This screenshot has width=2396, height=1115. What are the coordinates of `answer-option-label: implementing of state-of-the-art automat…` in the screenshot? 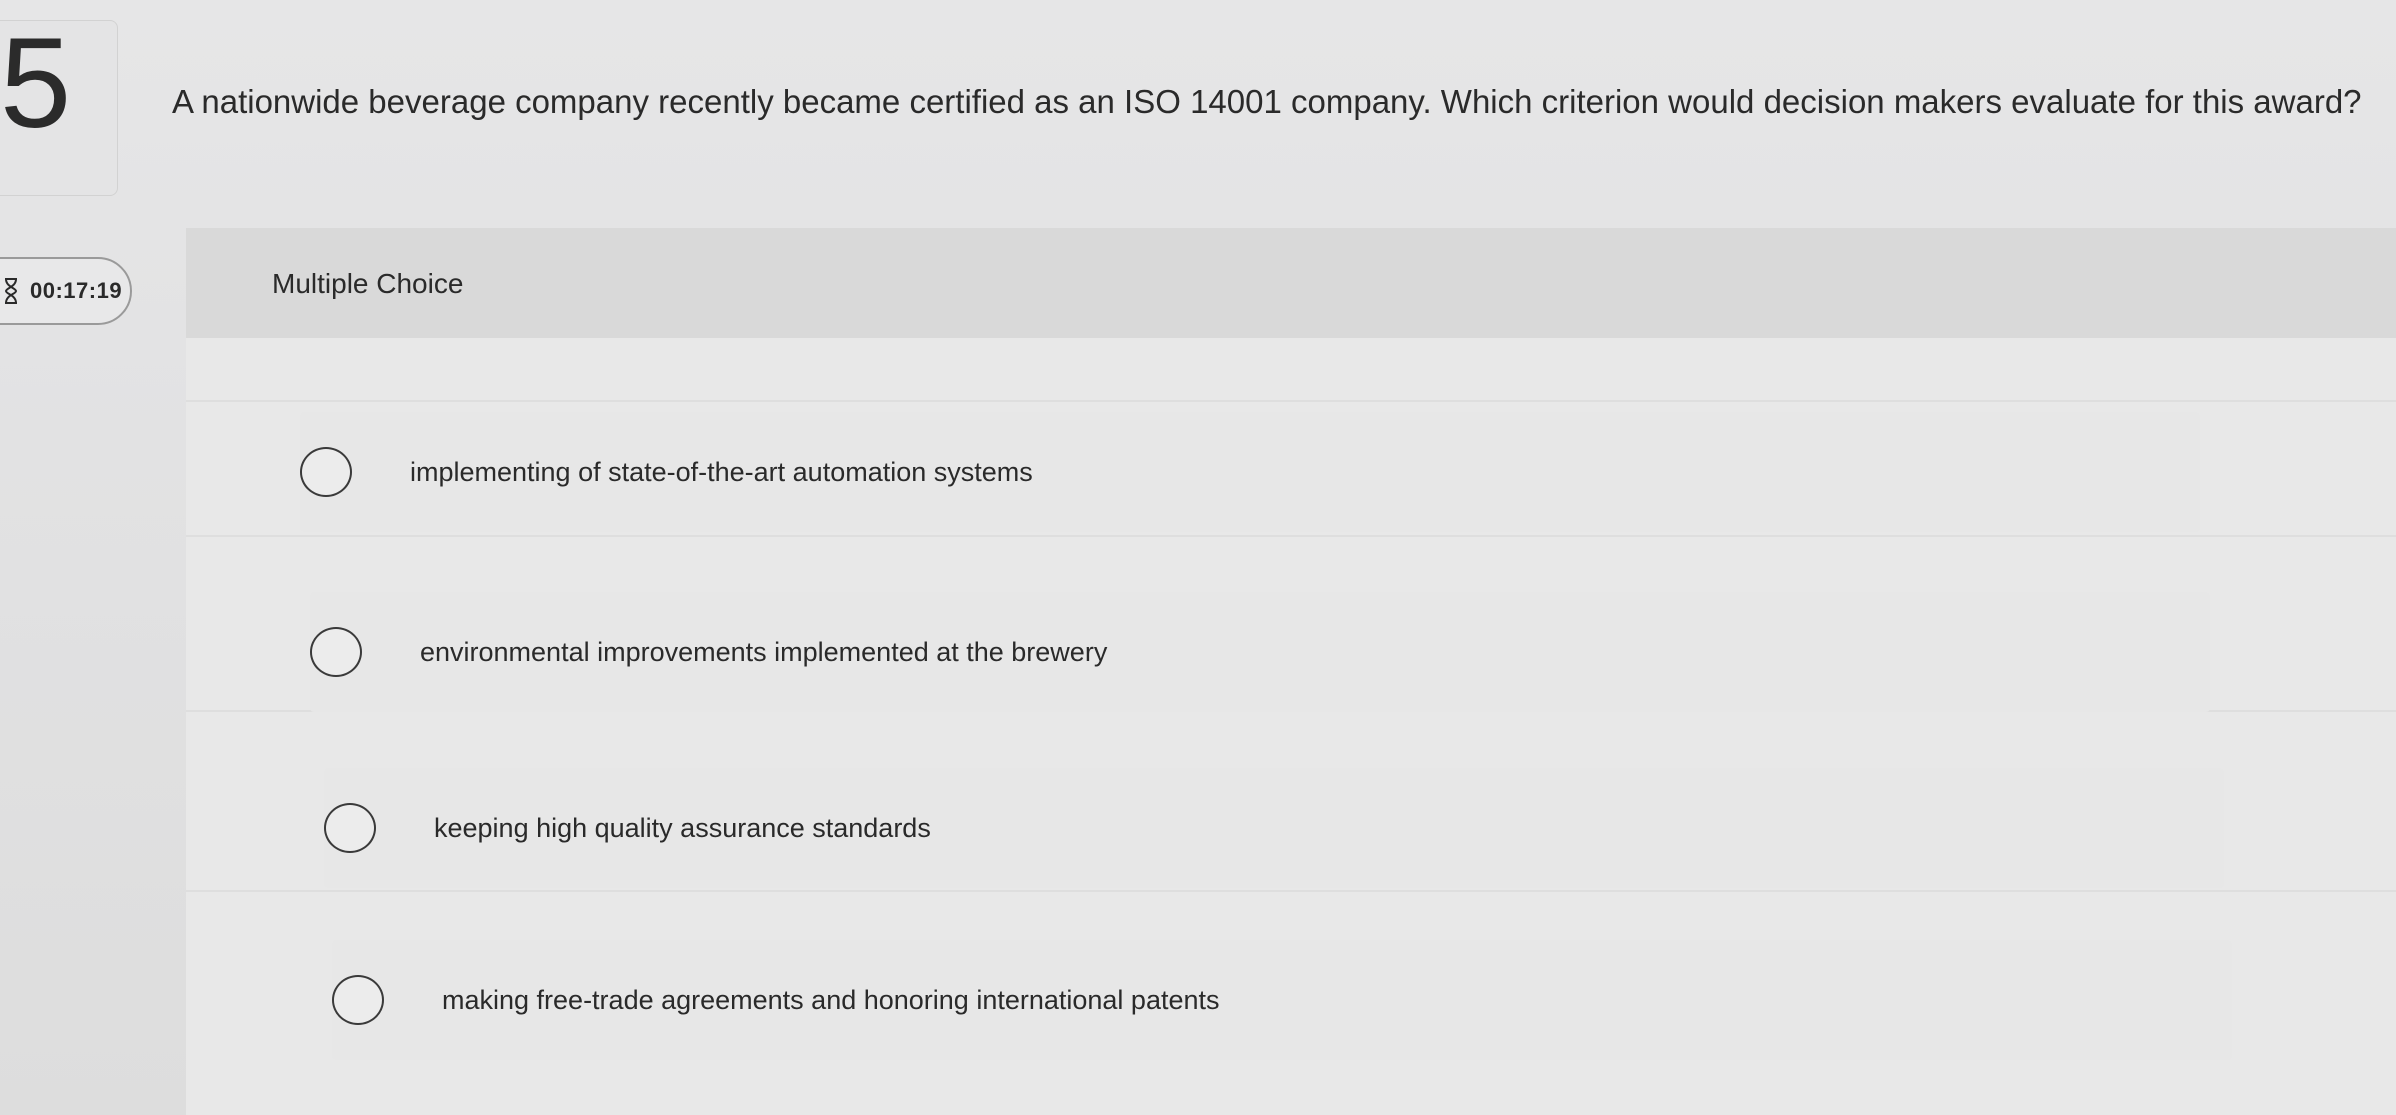 It's located at (721, 471).